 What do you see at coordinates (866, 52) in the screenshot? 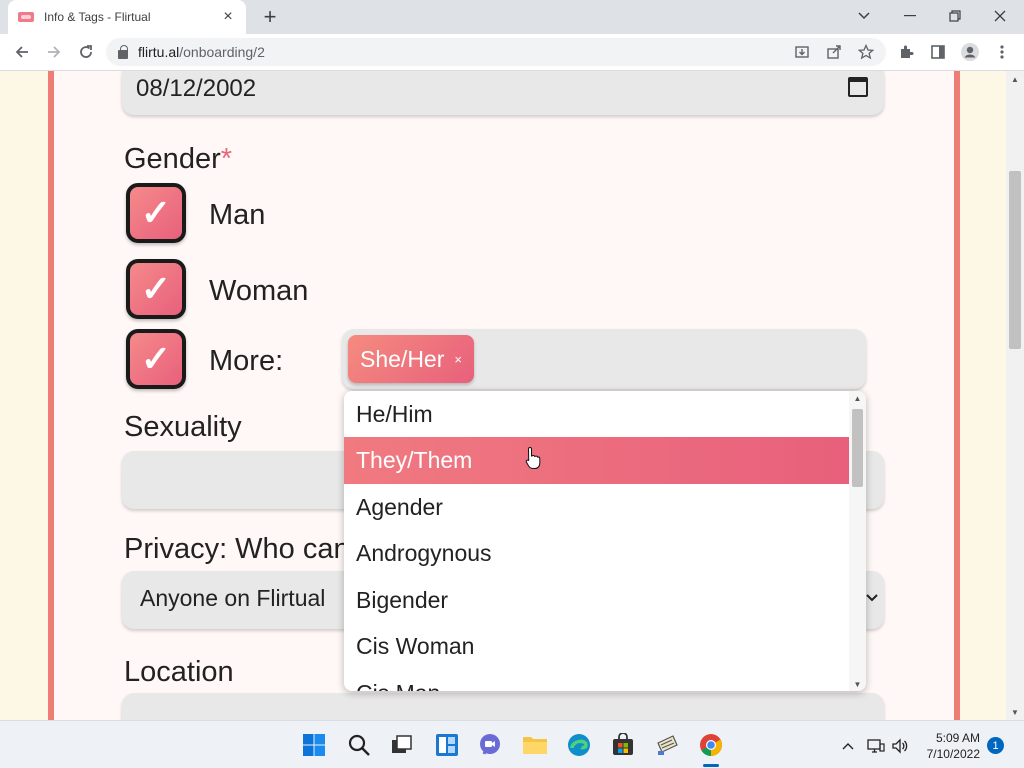
I see `bookmark-star-icon` at bounding box center [866, 52].